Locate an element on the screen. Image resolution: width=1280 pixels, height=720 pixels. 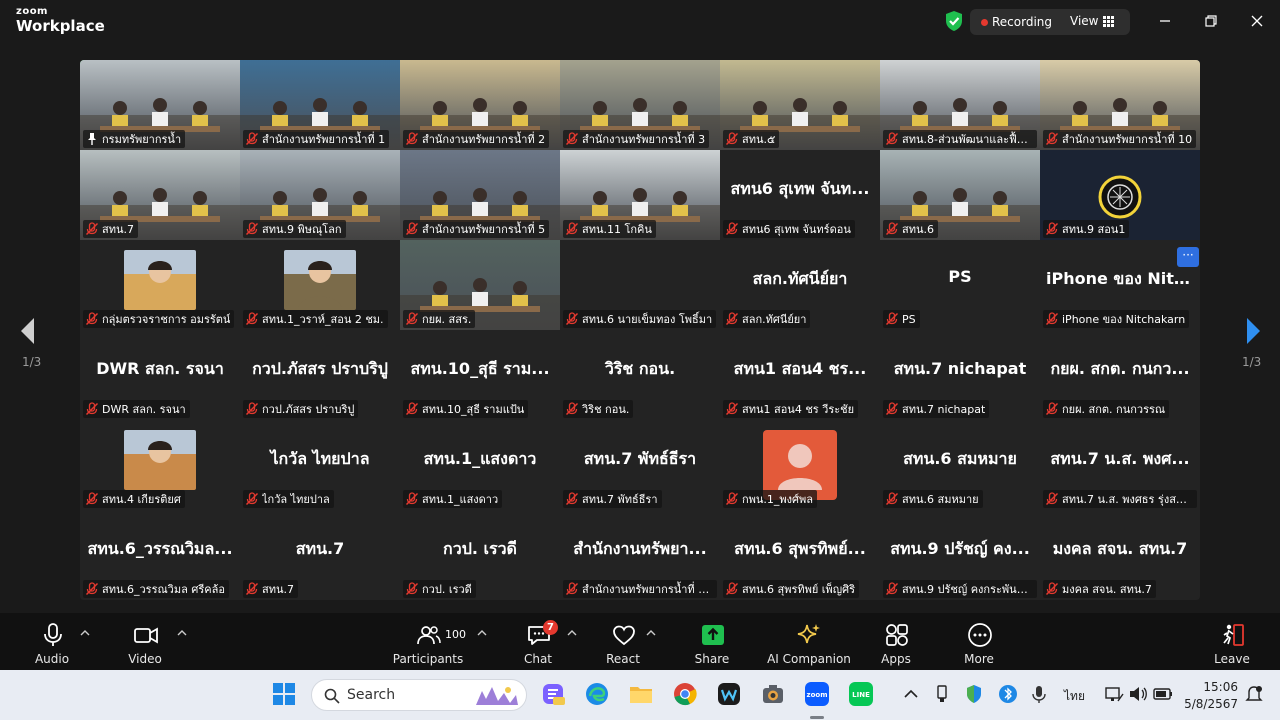
participant-tile: วิริช กอน. วิริช กอน. is located at coordinates (640, 375).